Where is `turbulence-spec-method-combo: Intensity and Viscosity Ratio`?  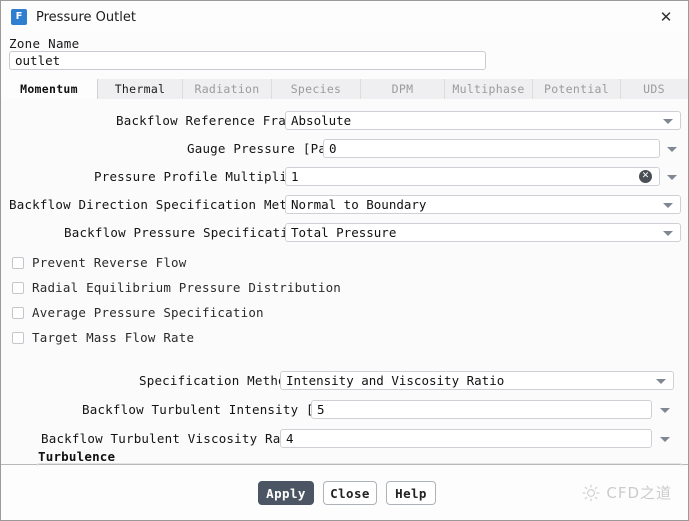
turbulence-spec-method-combo: Intensity and Viscosity Ratio is located at coordinates (477, 380).